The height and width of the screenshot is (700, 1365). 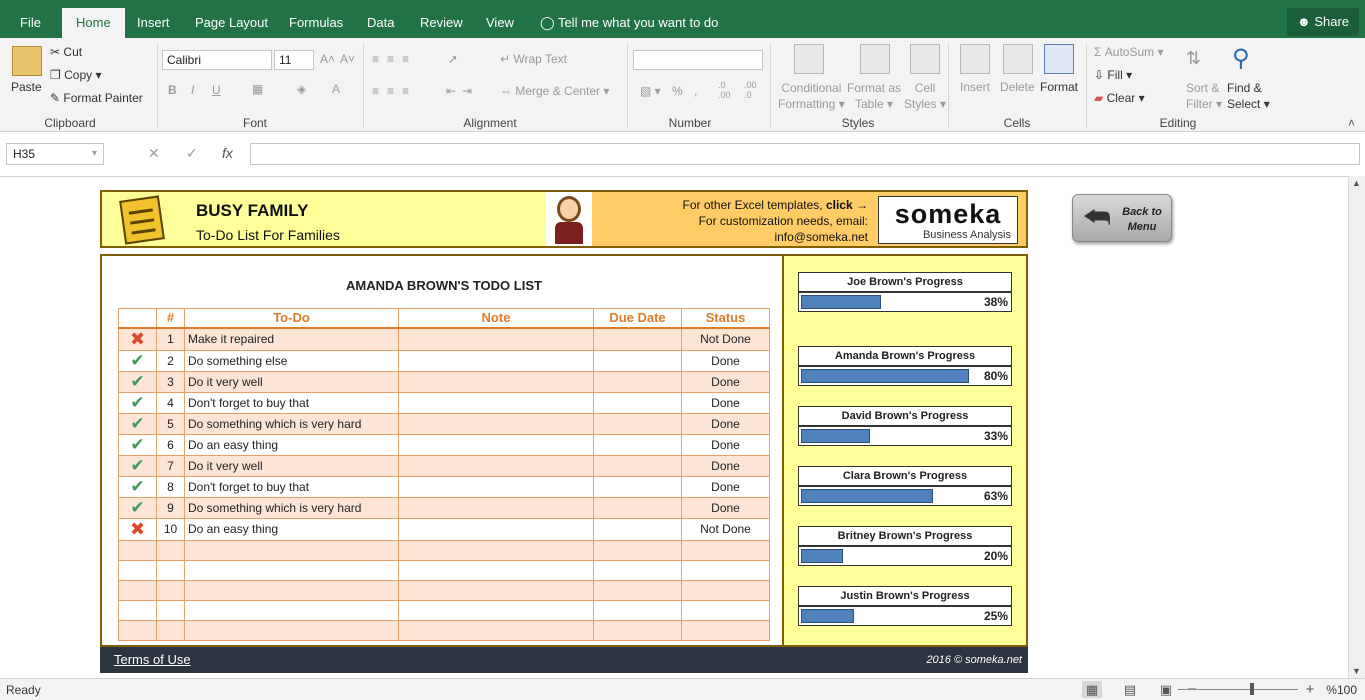 What do you see at coordinates (975, 59) in the screenshot?
I see `insert-cells-icon` at bounding box center [975, 59].